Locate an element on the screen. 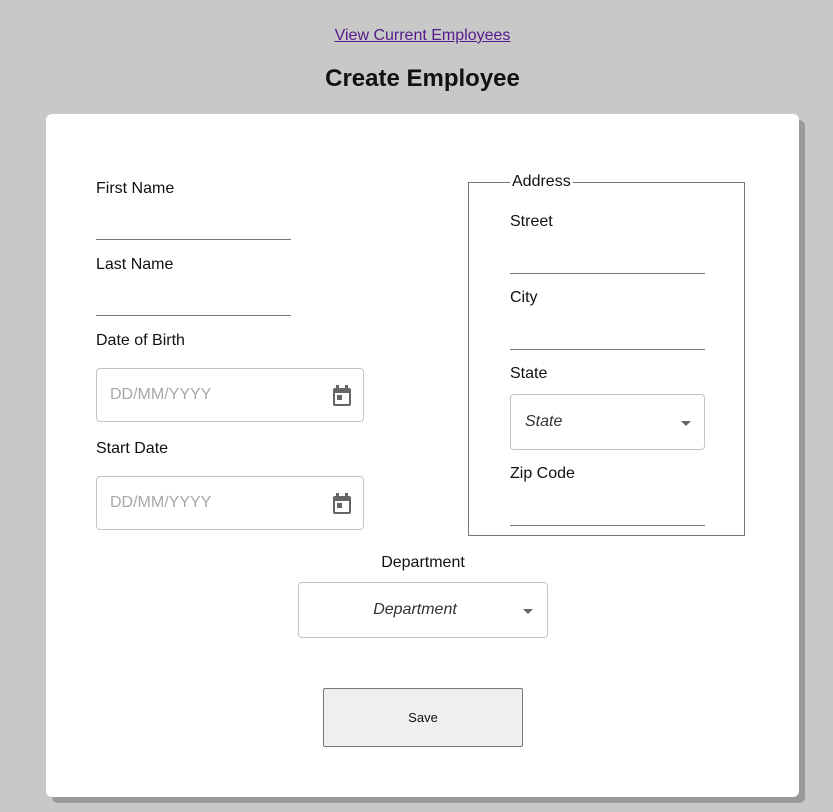 The width and height of the screenshot is (833, 812). city-input is located at coordinates (607, 338).